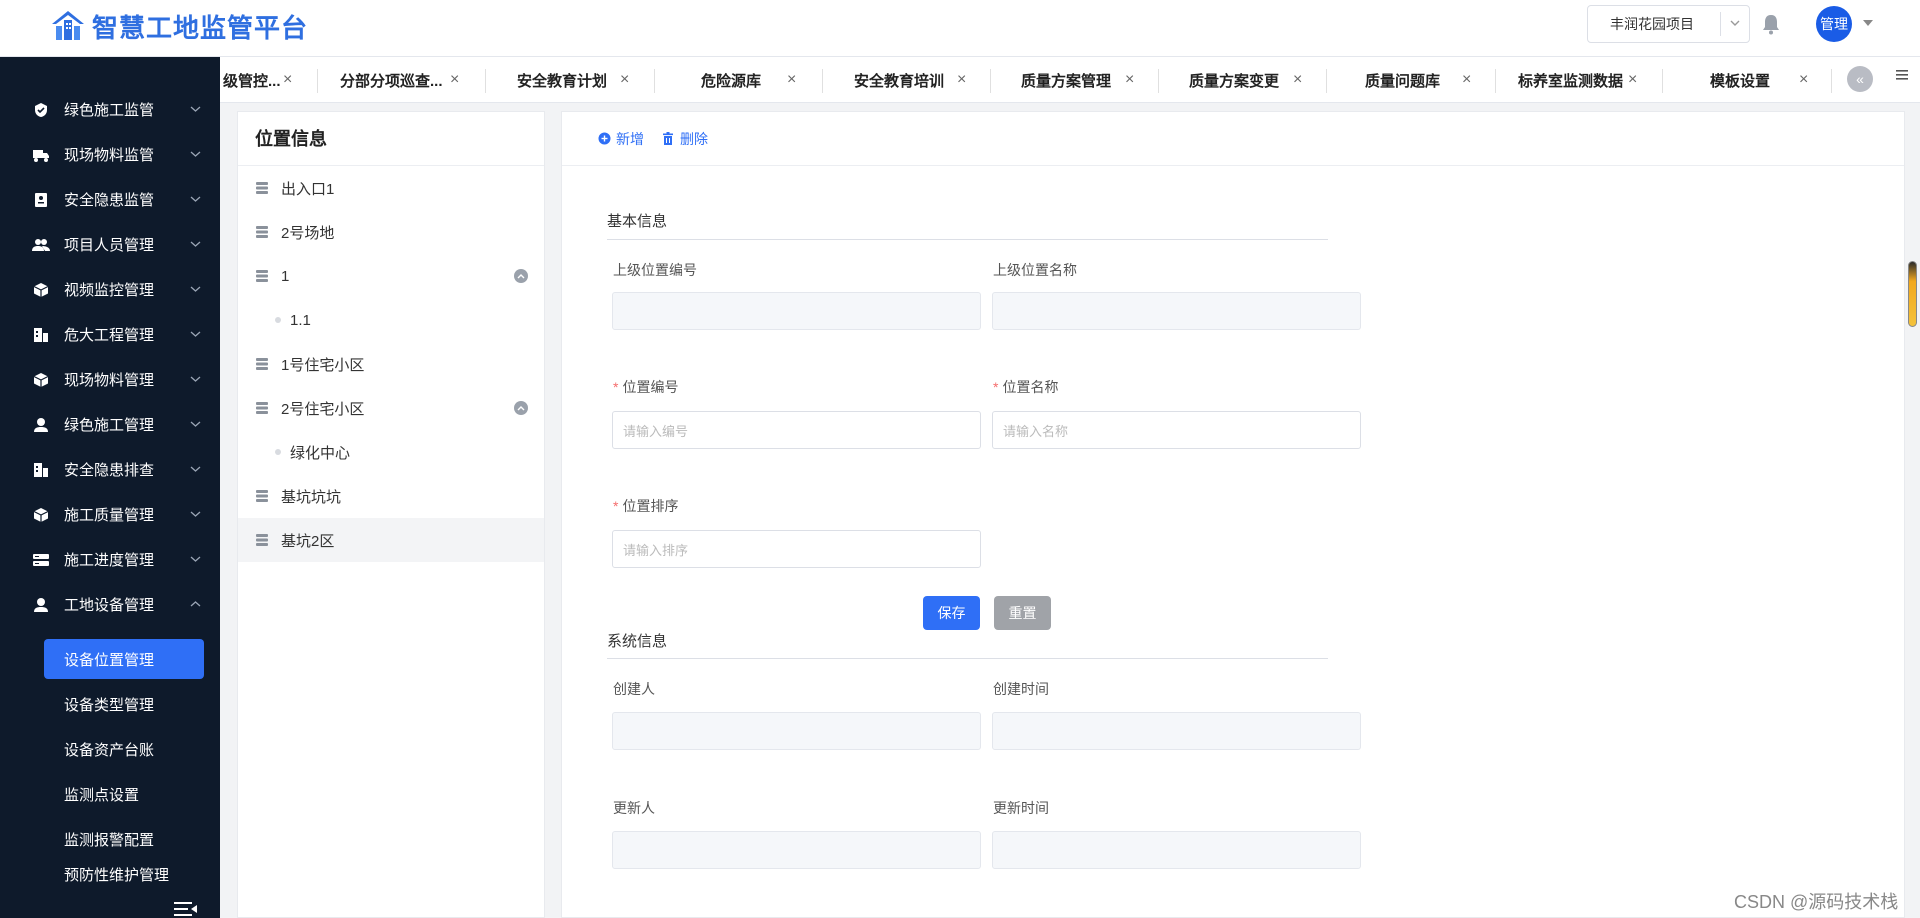 The height and width of the screenshot is (918, 1920). What do you see at coordinates (391, 496) in the screenshot?
I see `tree-node: 基坑坑坑` at bounding box center [391, 496].